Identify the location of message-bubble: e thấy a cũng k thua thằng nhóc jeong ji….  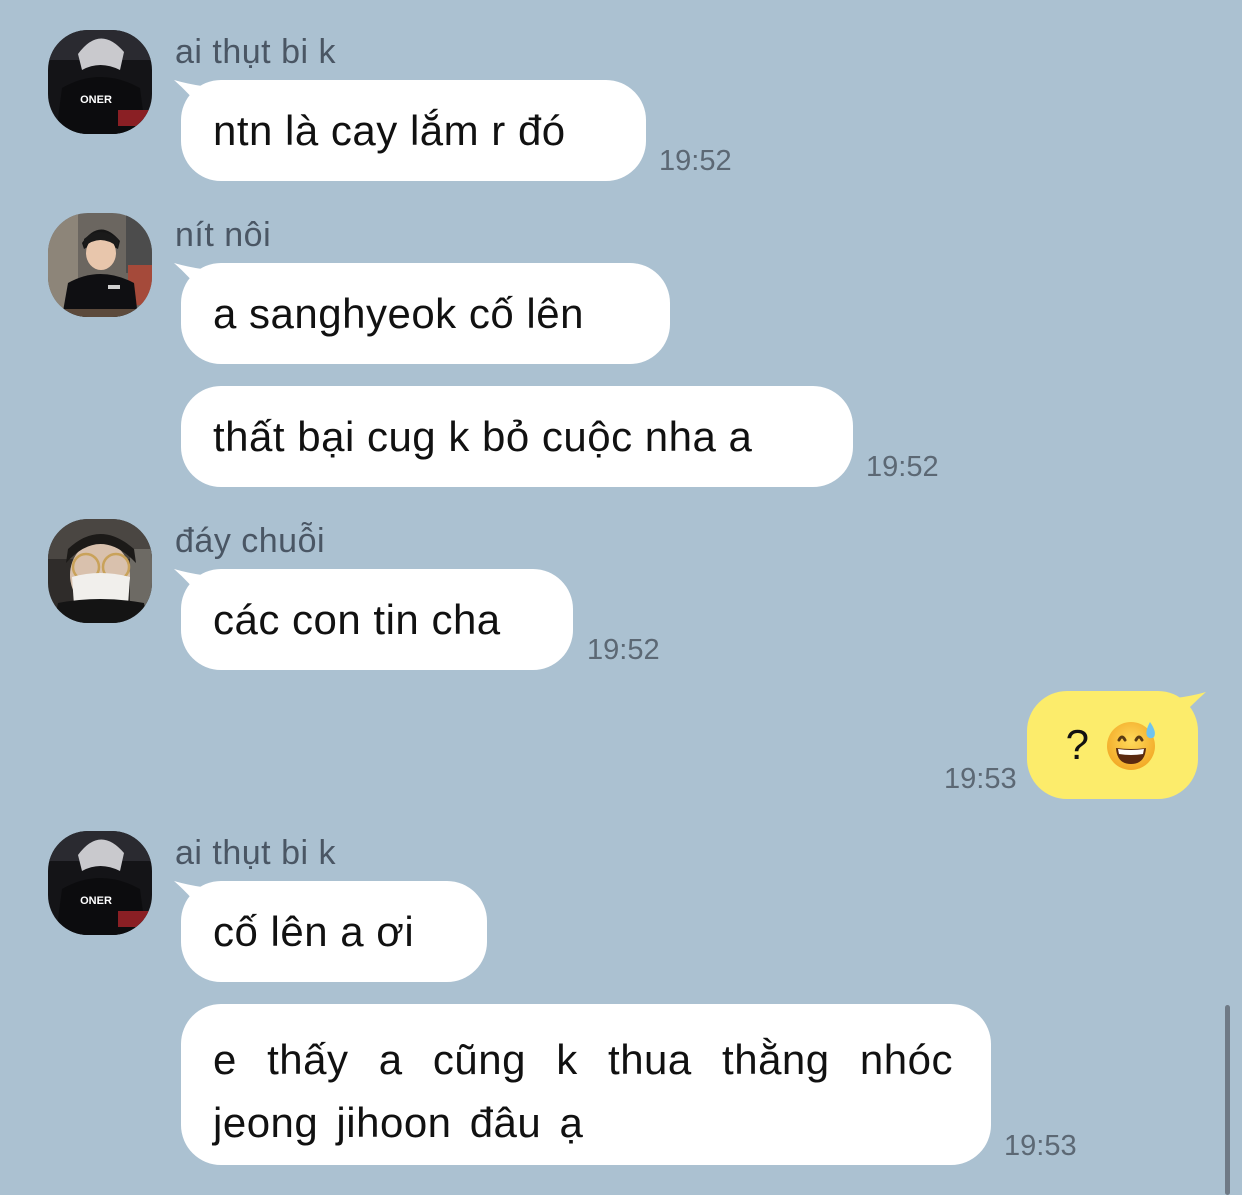
(586, 1084).